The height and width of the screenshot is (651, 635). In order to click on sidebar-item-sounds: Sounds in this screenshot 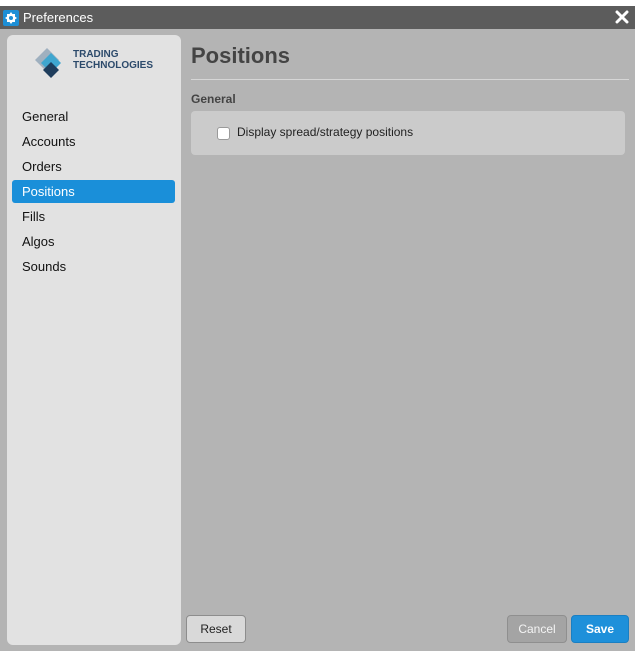, I will do `click(93, 266)`.